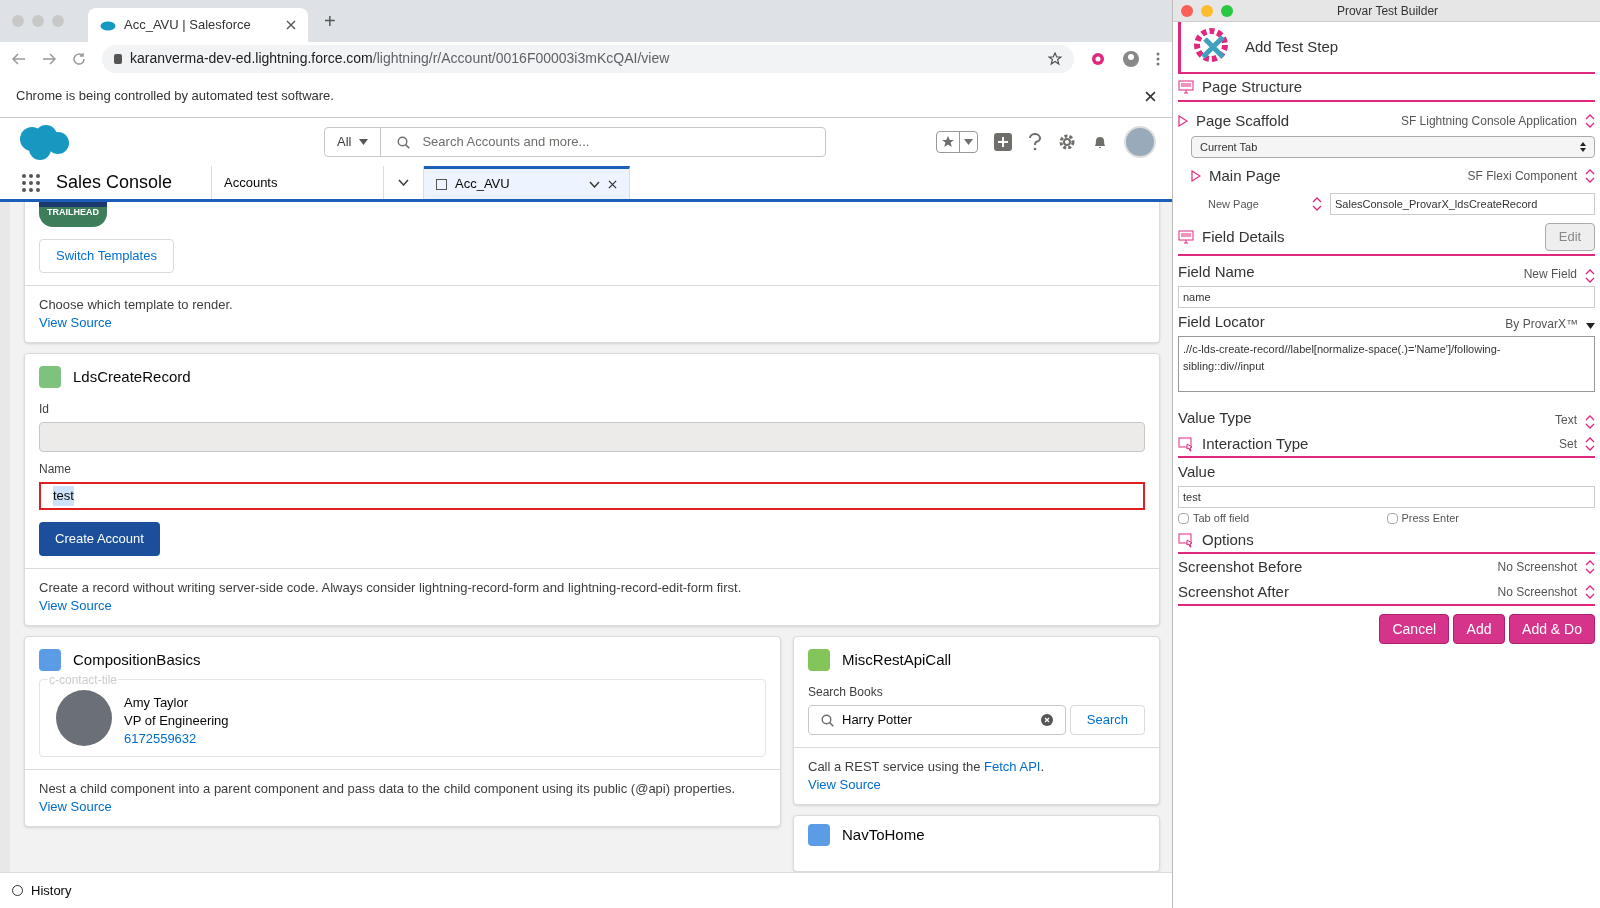 The width and height of the screenshot is (1600, 908). I want to click on bell-icon, so click(1100, 142).